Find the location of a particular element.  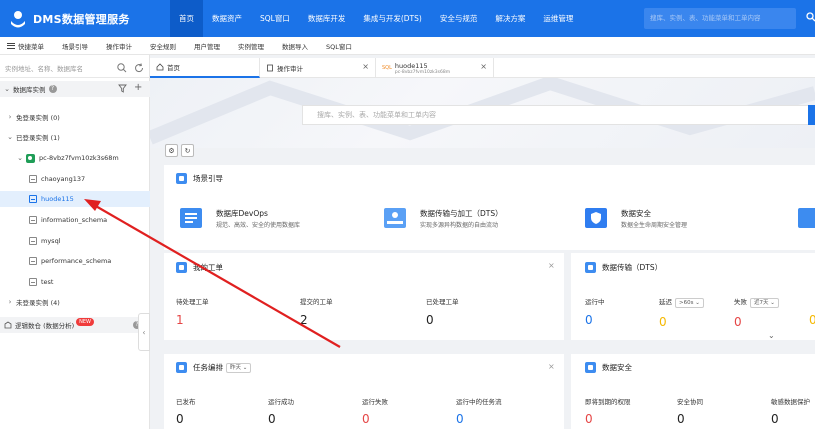

submitted-orders-value: 2 is located at coordinates (304, 320).